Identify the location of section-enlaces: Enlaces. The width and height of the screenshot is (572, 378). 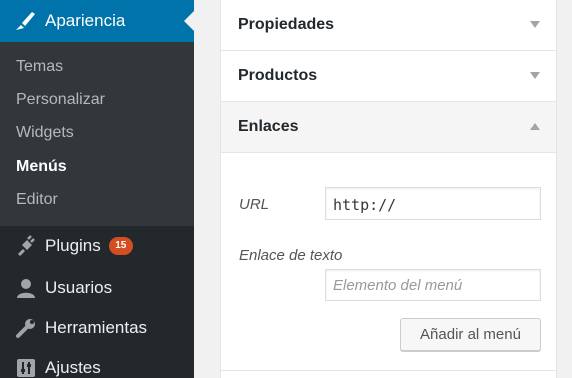
(388, 127).